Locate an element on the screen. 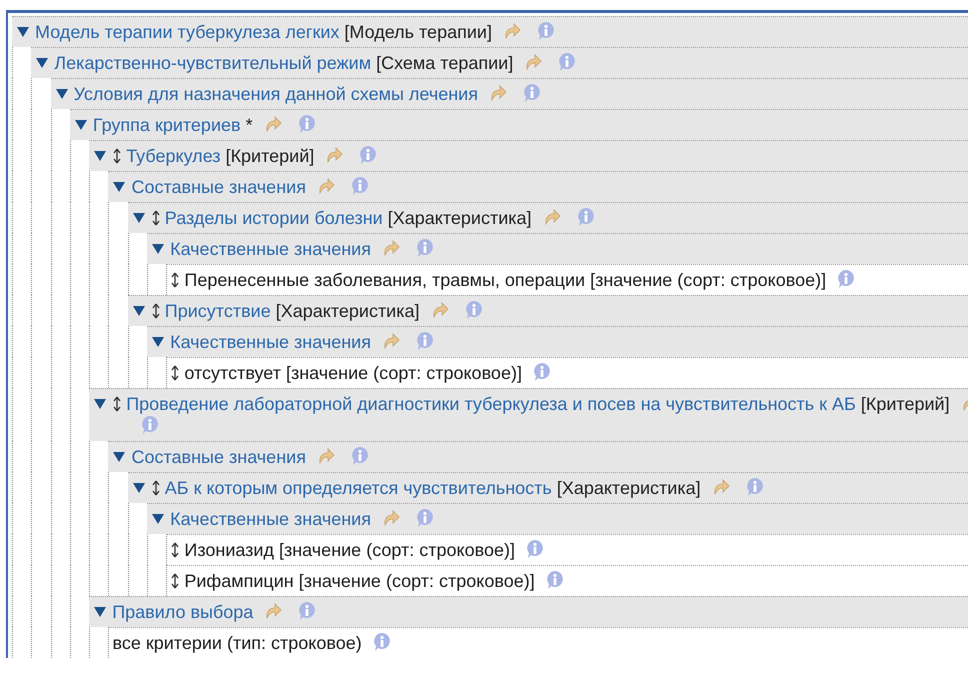 The height and width of the screenshot is (693, 968). node-name-link: Присутствие is located at coordinates (217, 311).